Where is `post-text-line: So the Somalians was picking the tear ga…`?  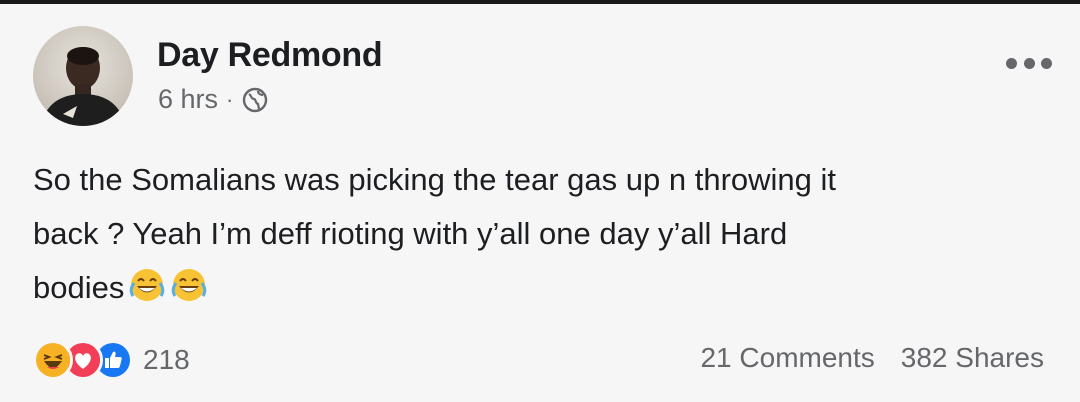
post-text-line: So the Somalians was picking the tear ga… is located at coordinates (435, 179).